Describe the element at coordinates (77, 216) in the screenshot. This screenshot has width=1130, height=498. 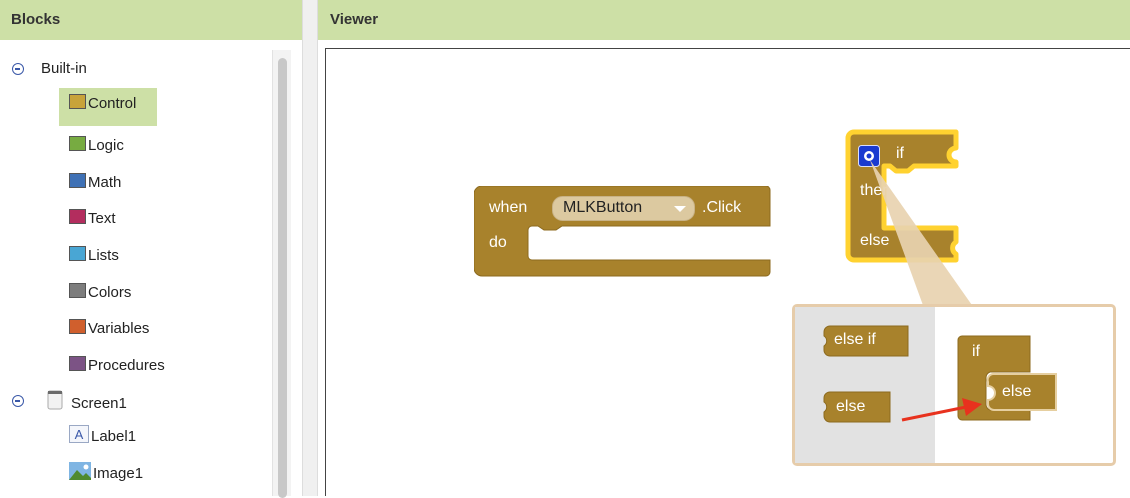
I see `text-color-swatch-icon` at that location.